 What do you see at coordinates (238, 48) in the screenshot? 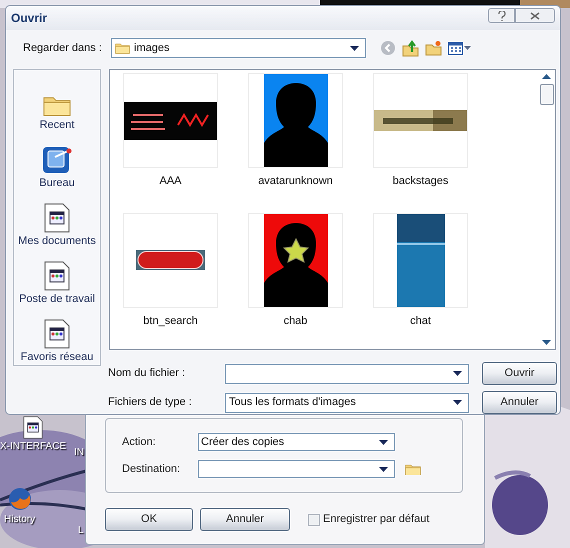
I see `look-in-dropdown: images` at bounding box center [238, 48].